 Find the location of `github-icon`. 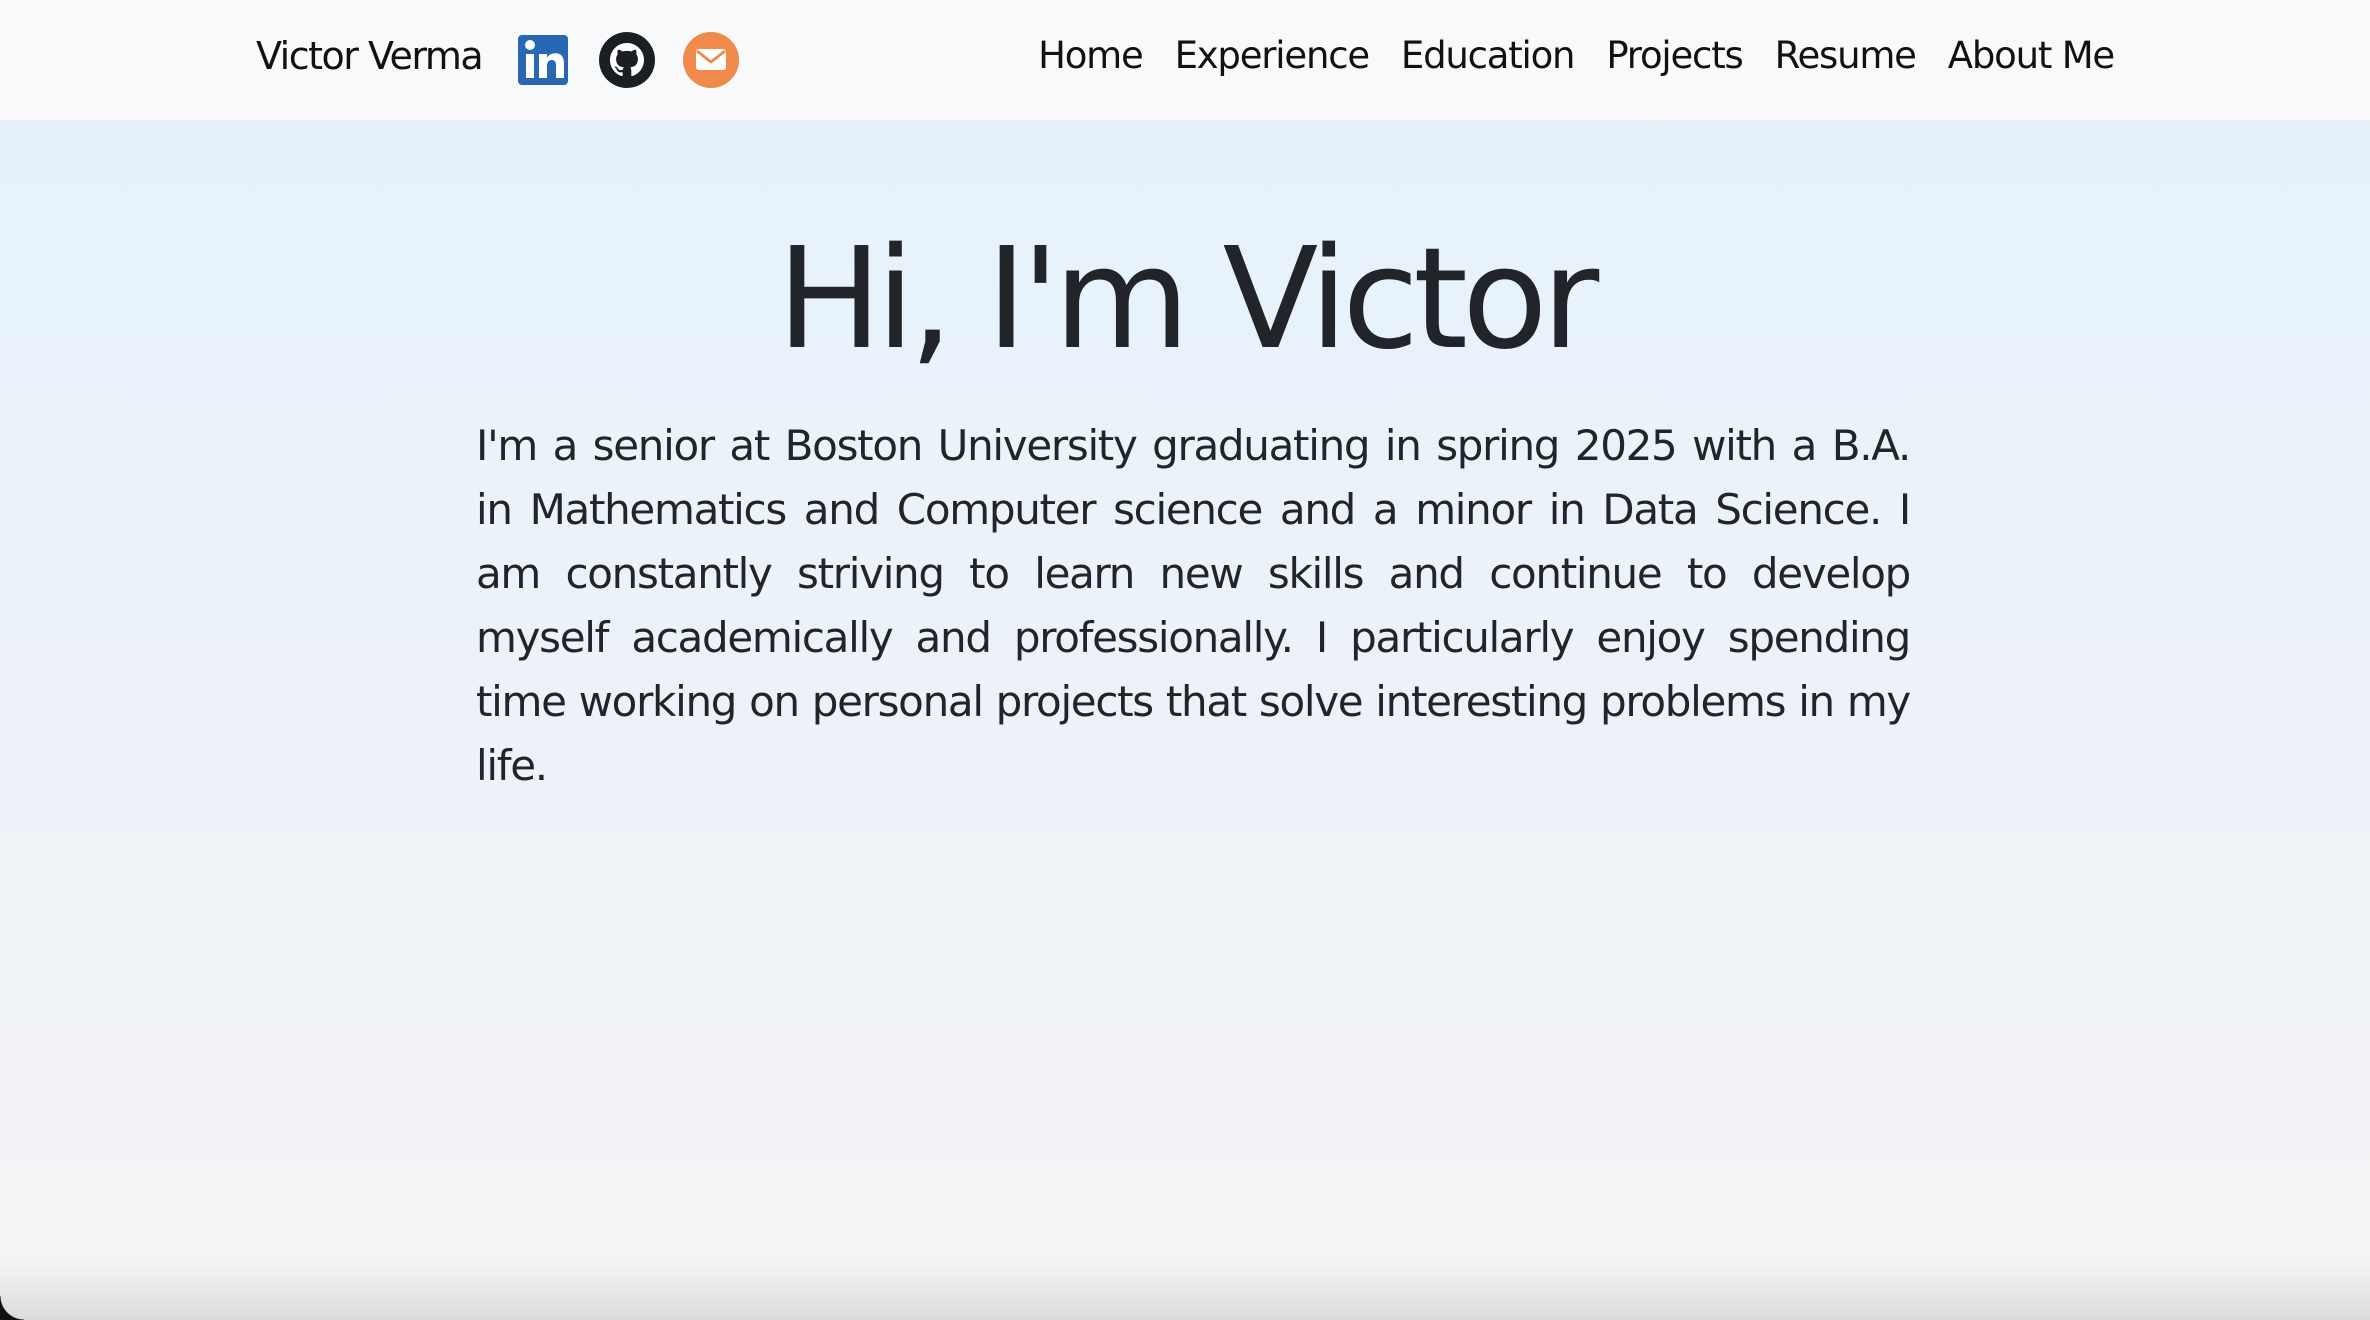

github-icon is located at coordinates (627, 60).